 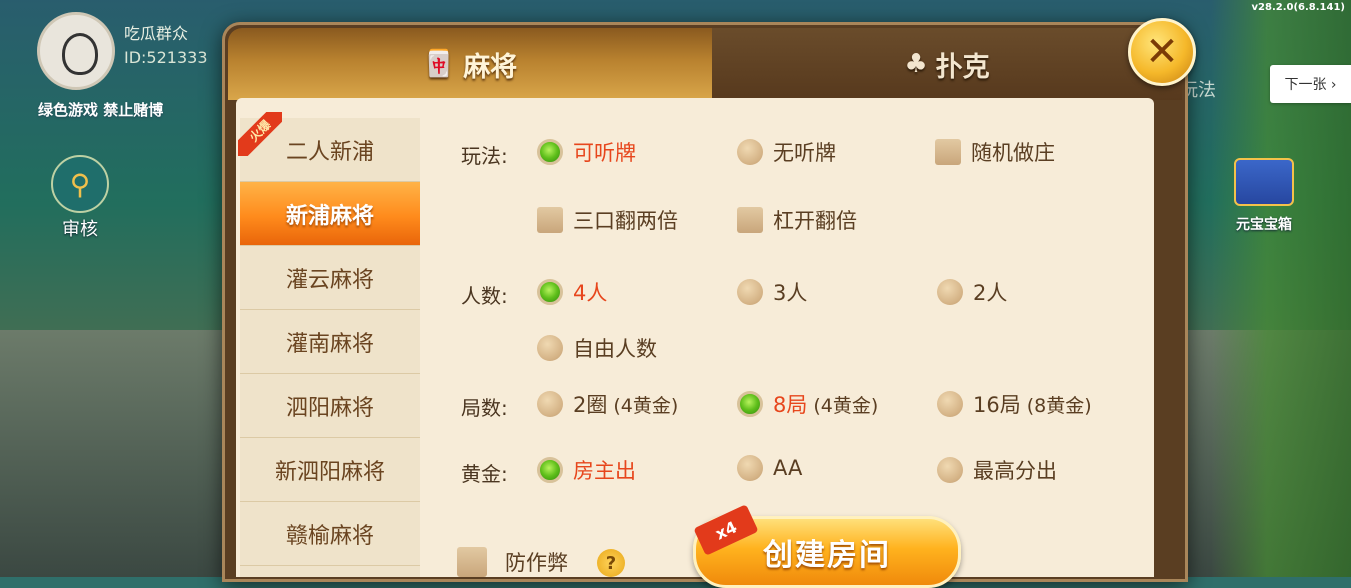 I want to click on next-button: 下一张 ›, so click(x=1310, y=84).